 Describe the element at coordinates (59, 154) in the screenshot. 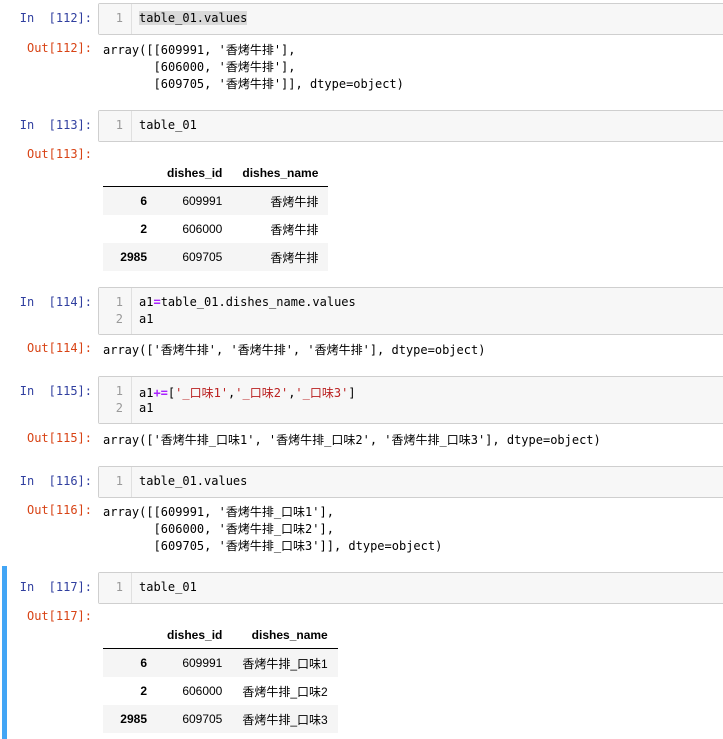

I see `output-prompt: Out[113]:` at that location.